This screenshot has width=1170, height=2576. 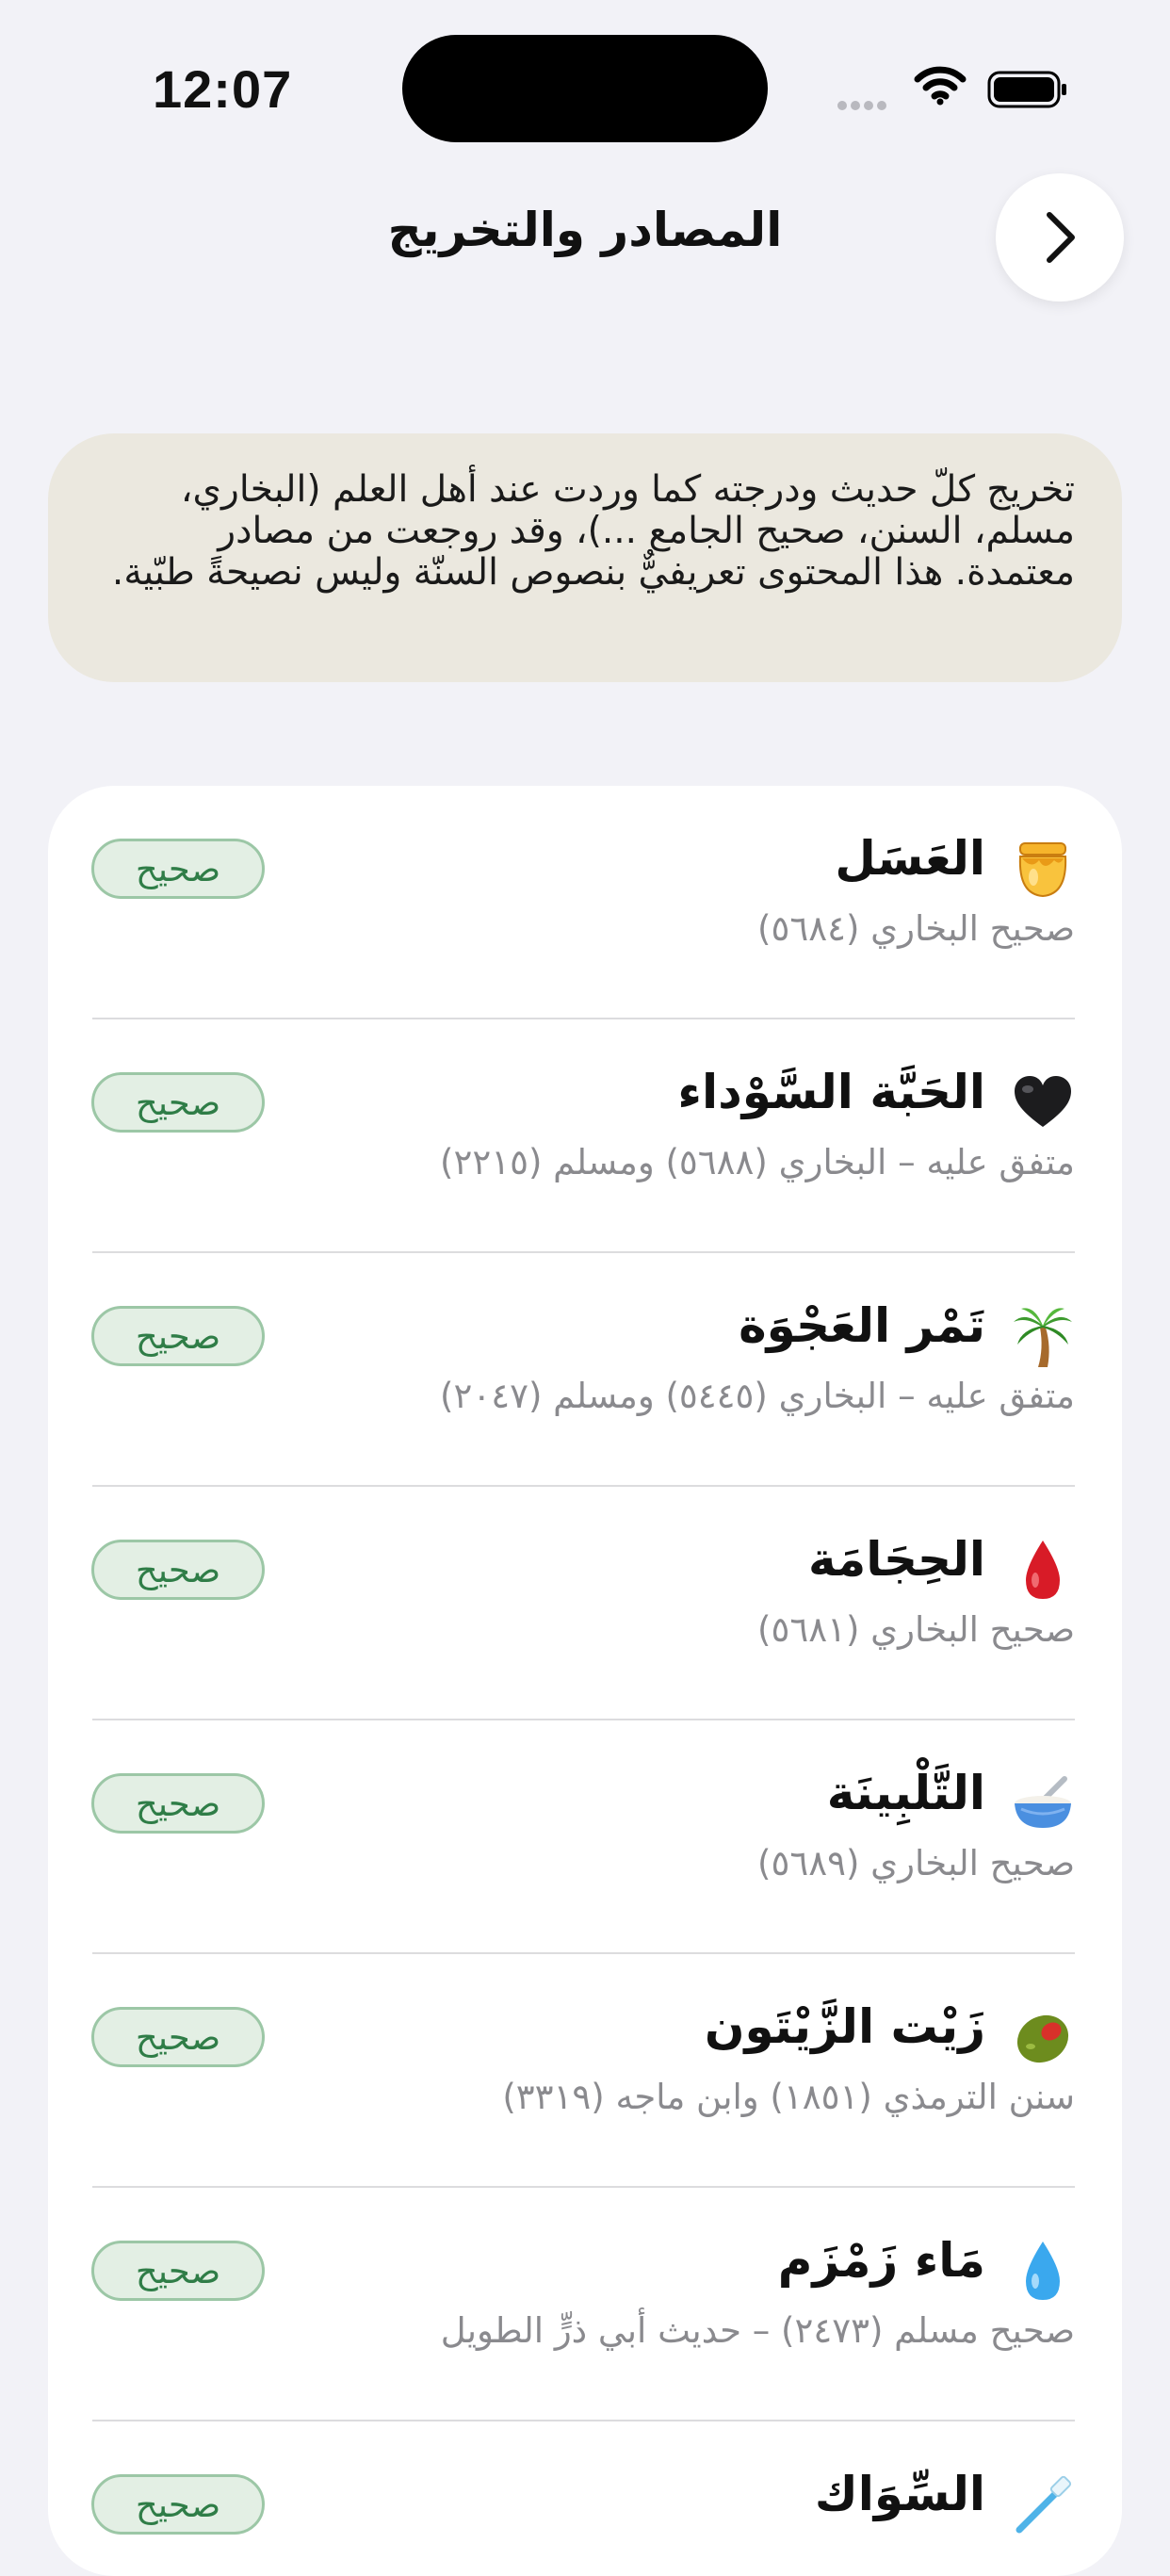 I want to click on back-button, so click(x=1060, y=237).